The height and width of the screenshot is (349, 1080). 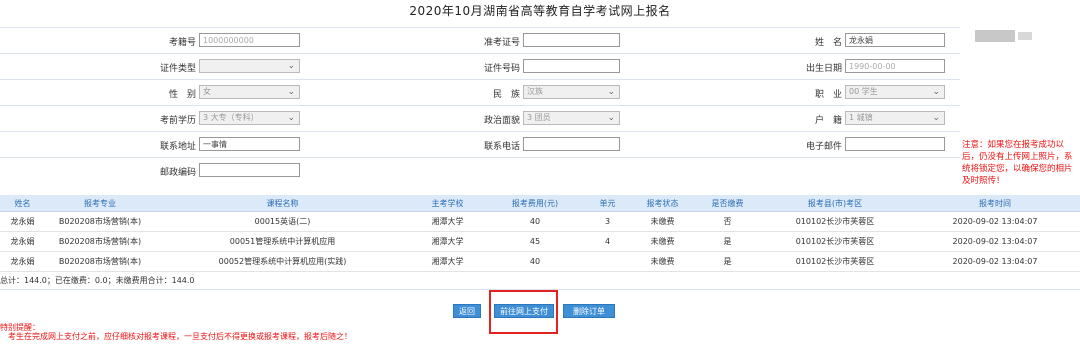 What do you see at coordinates (539, 117) in the screenshot?
I see `politics-value: 3 团员` at bounding box center [539, 117].